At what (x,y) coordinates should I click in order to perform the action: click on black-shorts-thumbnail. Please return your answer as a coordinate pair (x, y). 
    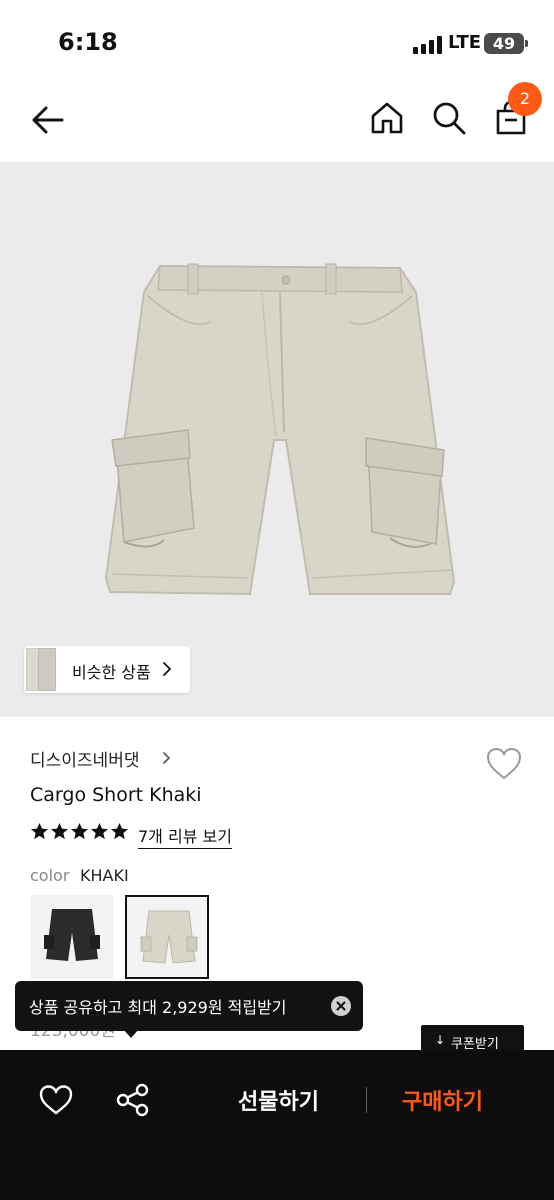
    Looking at the image, I should click on (72, 935).